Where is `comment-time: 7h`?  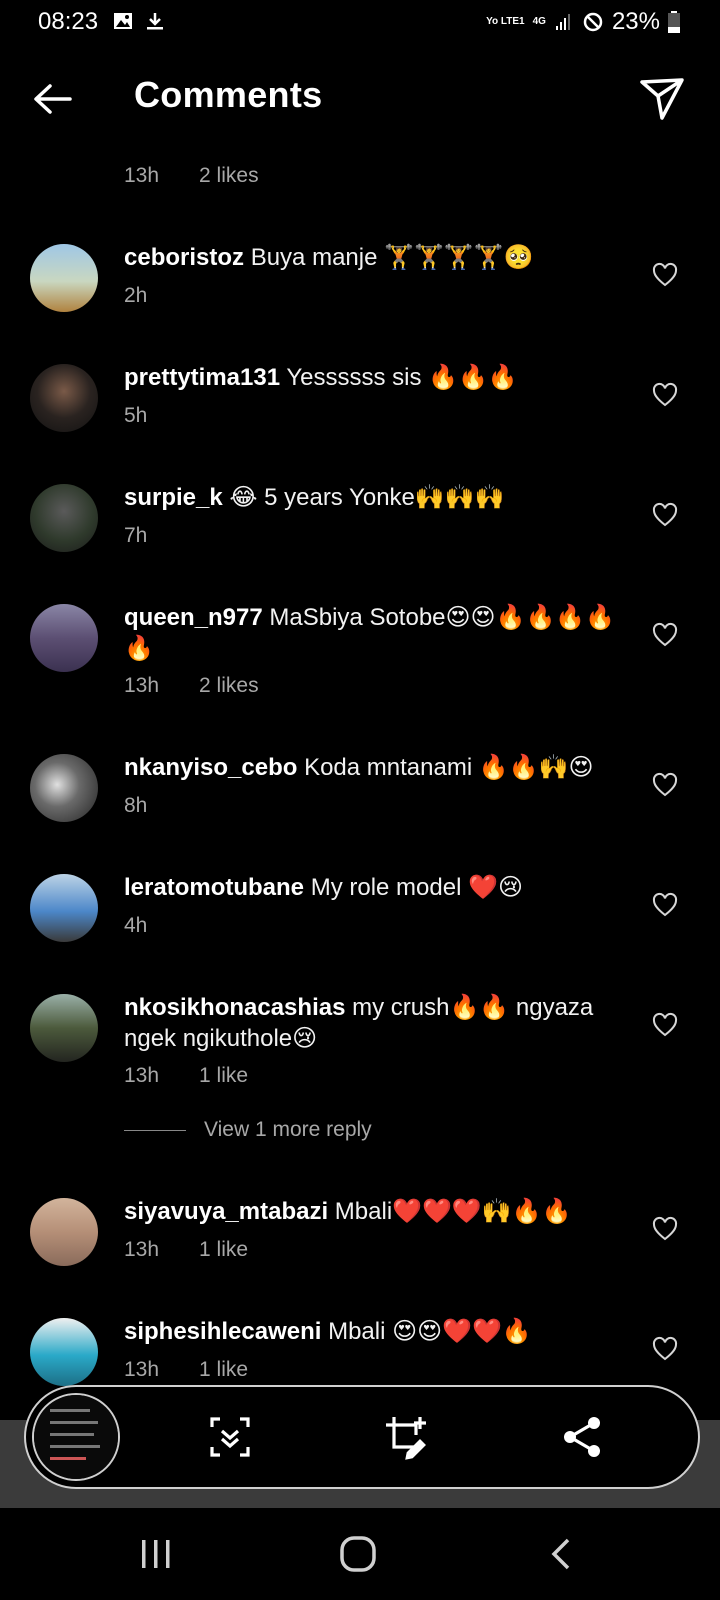 comment-time: 7h is located at coordinates (136, 535).